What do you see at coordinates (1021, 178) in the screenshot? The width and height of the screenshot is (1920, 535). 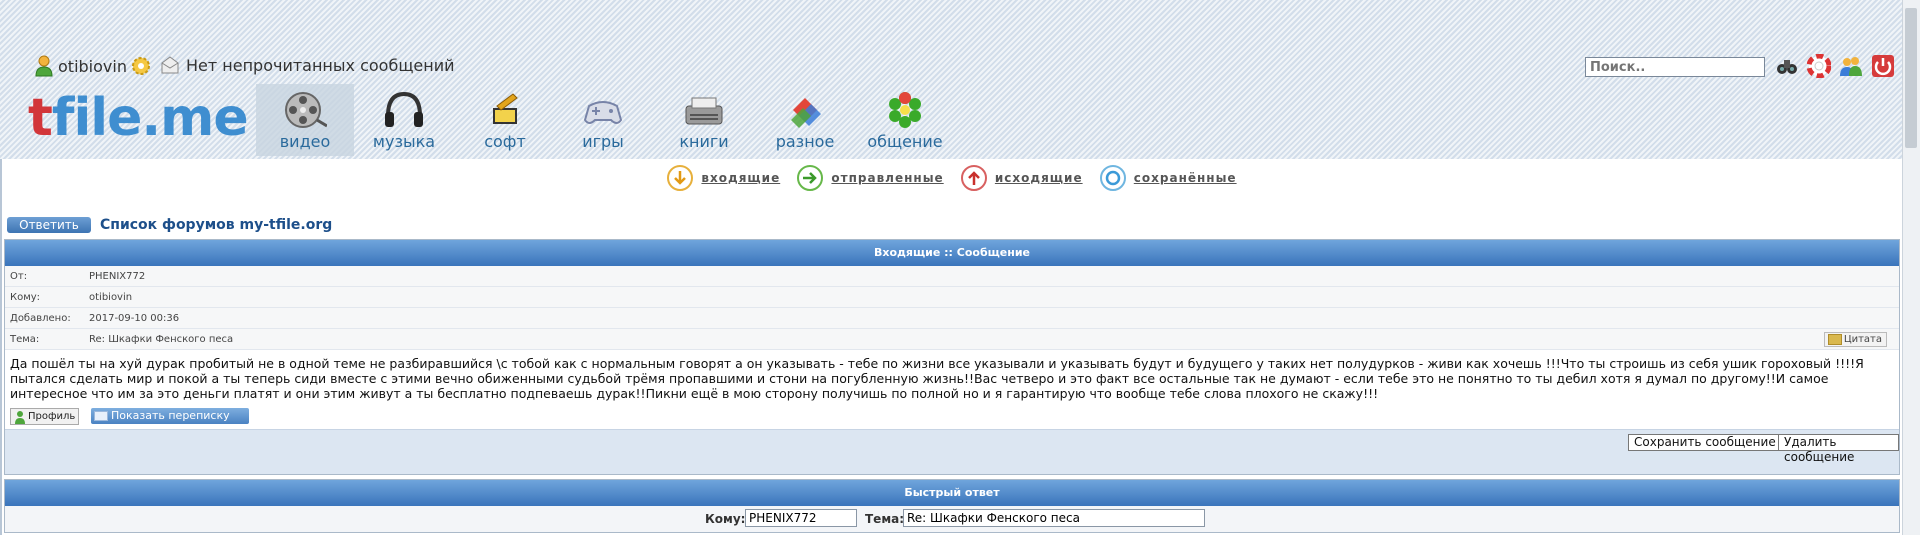 I see `folder-outbox: исходящие` at bounding box center [1021, 178].